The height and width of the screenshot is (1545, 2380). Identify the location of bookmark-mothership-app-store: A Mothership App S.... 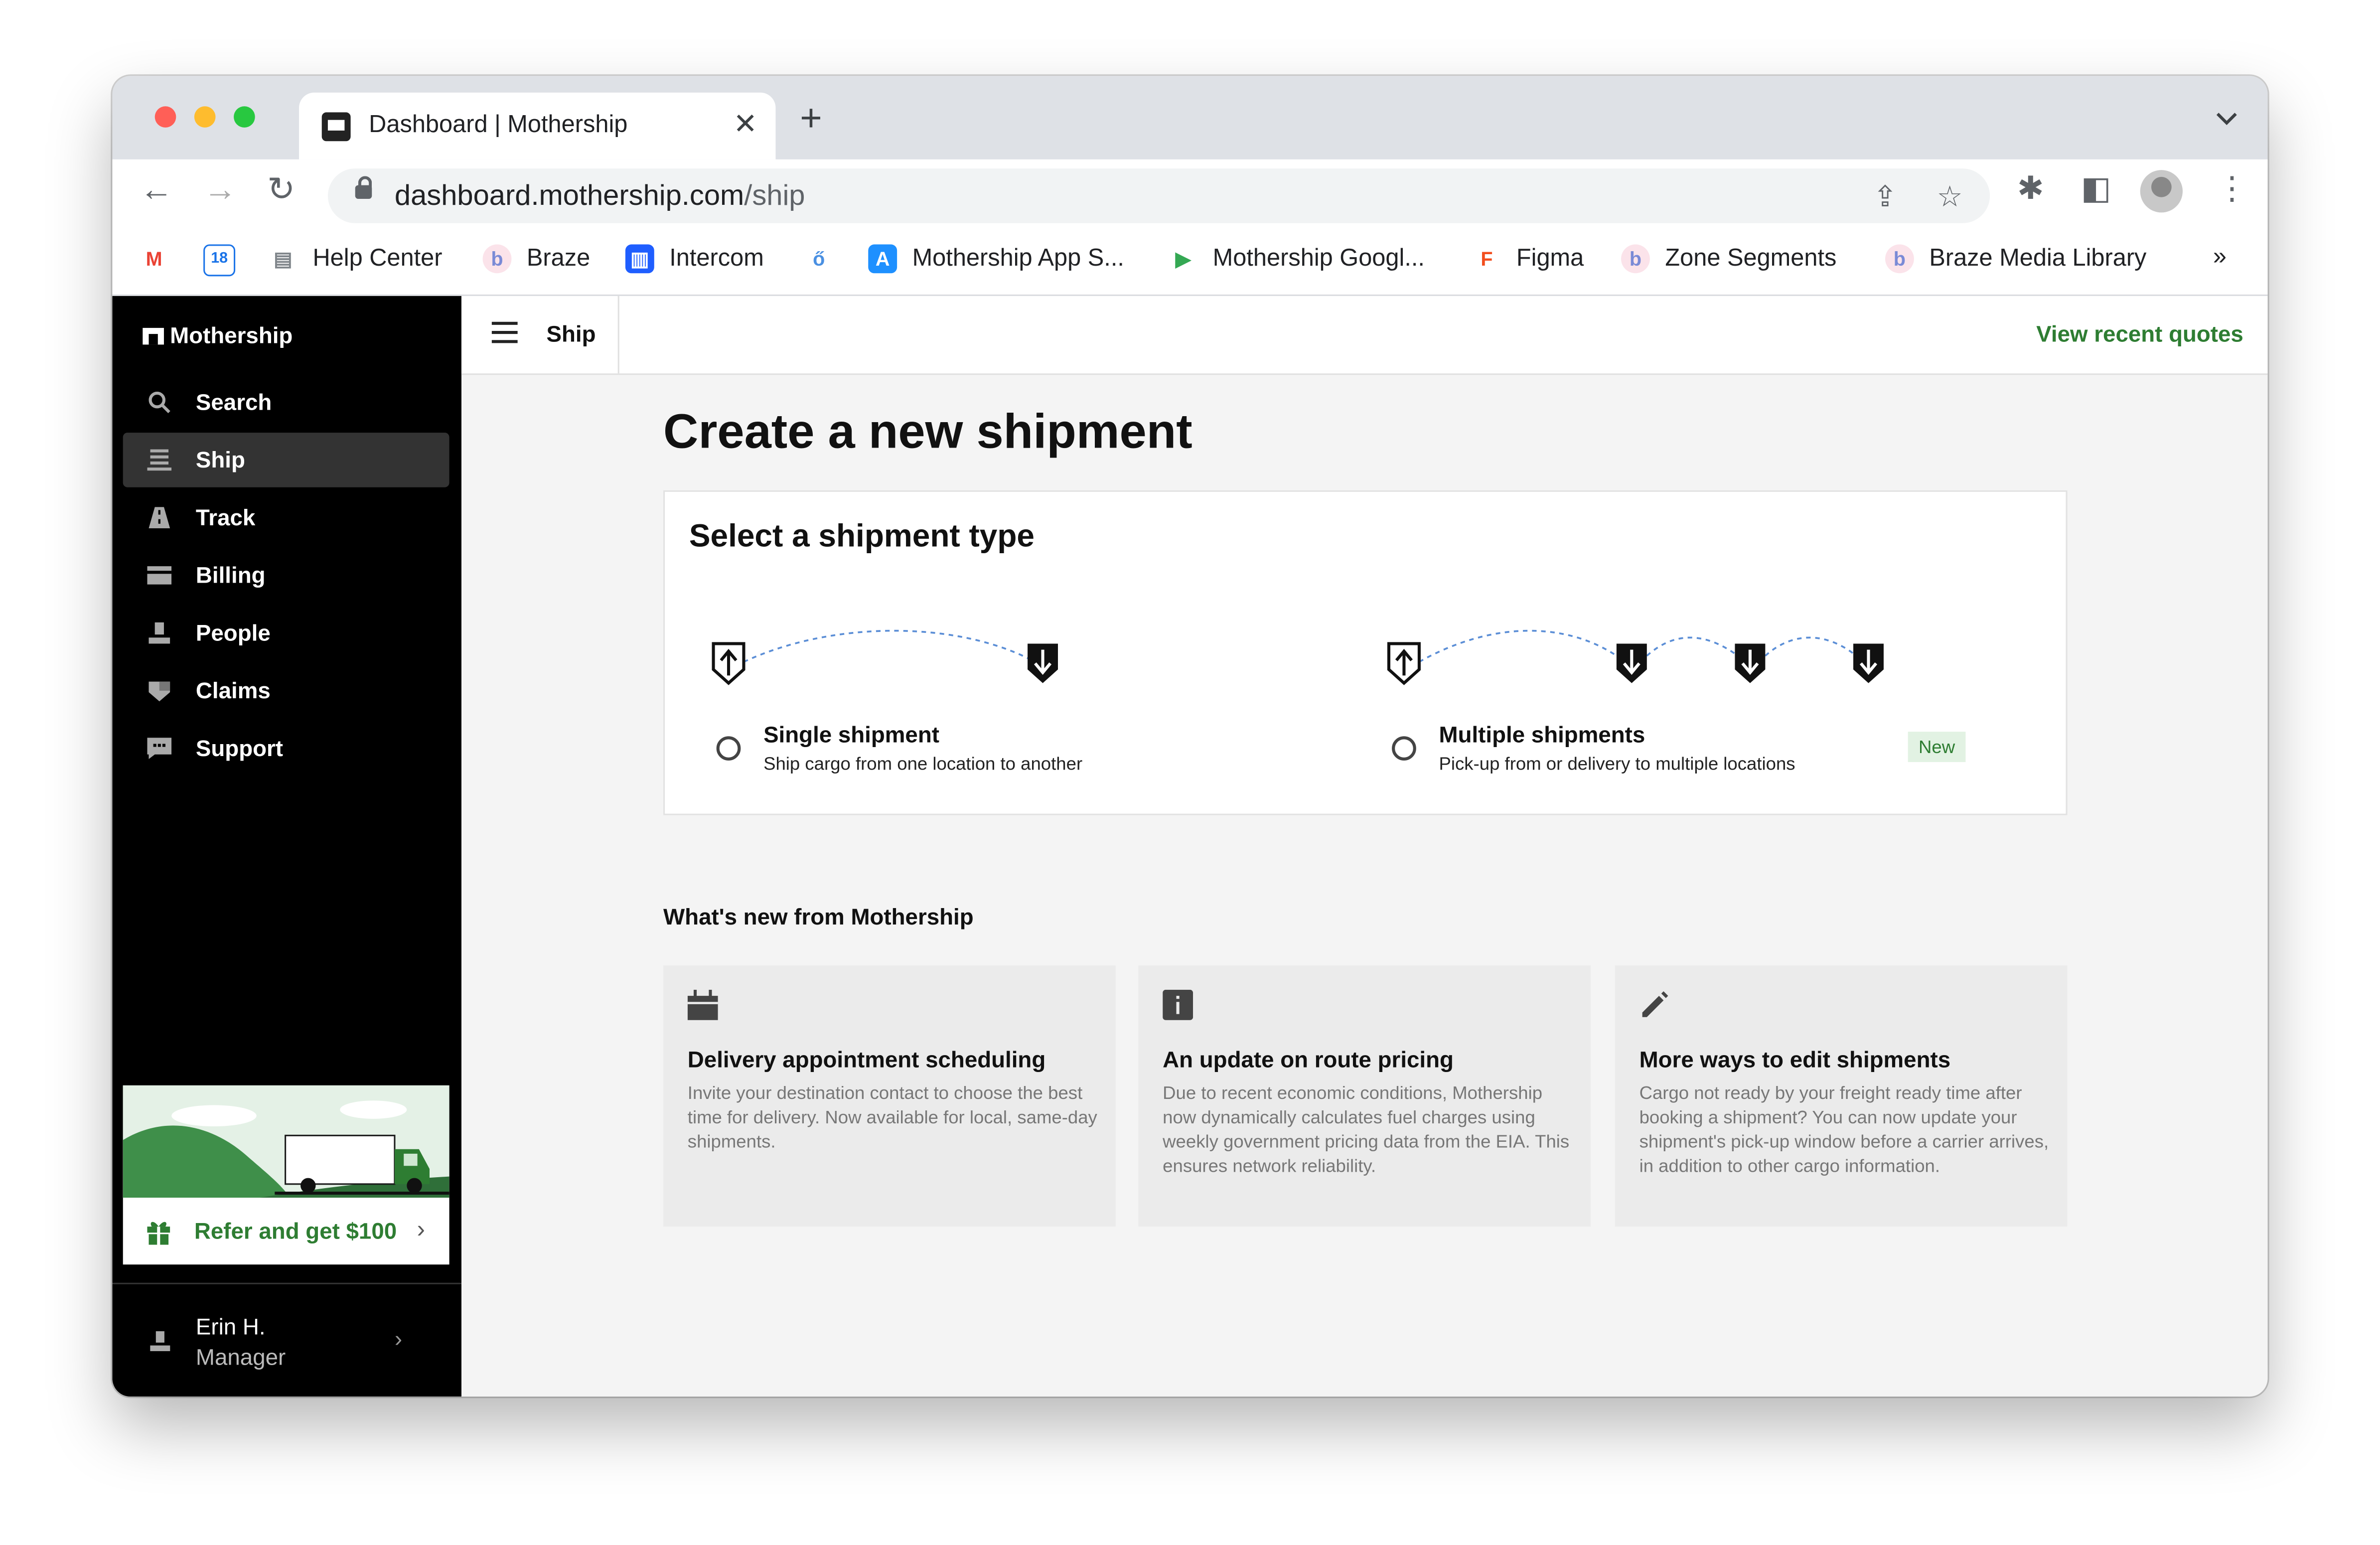
(996, 259).